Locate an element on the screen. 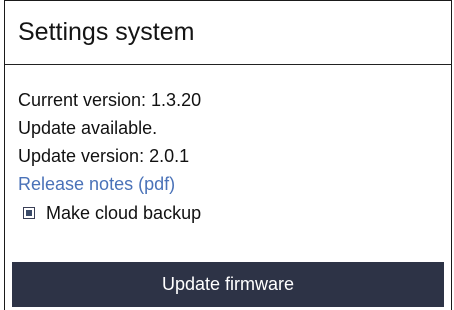 The height and width of the screenshot is (310, 454). cloud-backup-checkbox-row: Make cloud backup is located at coordinates (112, 213).